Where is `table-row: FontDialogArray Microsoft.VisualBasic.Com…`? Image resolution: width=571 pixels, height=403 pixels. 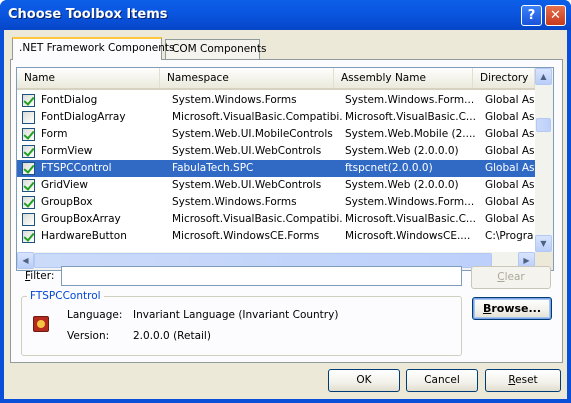
table-row: FontDialogArray Microsoft.VisualBasic.Com… is located at coordinates (276, 117).